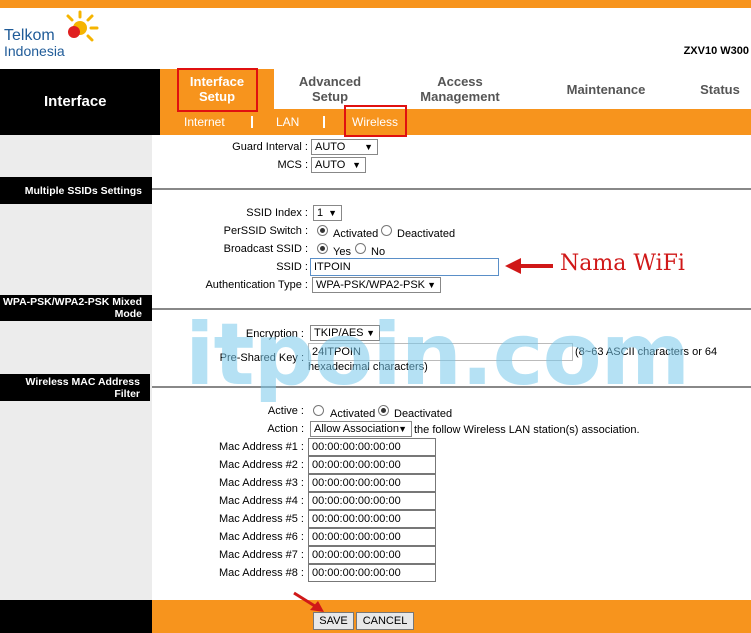  What do you see at coordinates (292, 165) in the screenshot?
I see `mcs-label: MCS :` at bounding box center [292, 165].